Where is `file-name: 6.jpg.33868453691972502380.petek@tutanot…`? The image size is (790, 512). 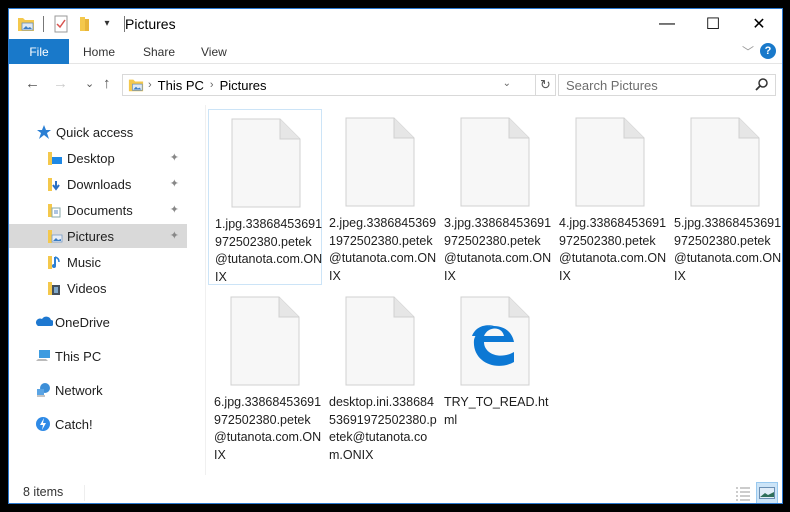 file-name: 6.jpg.33868453691972502380.petek@tutanot… is located at coordinates (268, 428).